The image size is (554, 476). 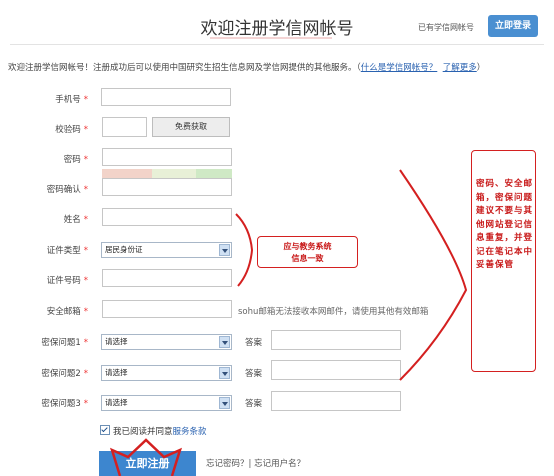 What do you see at coordinates (244, 250) in the screenshot?
I see `annotation-bracket-left` at bounding box center [244, 250].